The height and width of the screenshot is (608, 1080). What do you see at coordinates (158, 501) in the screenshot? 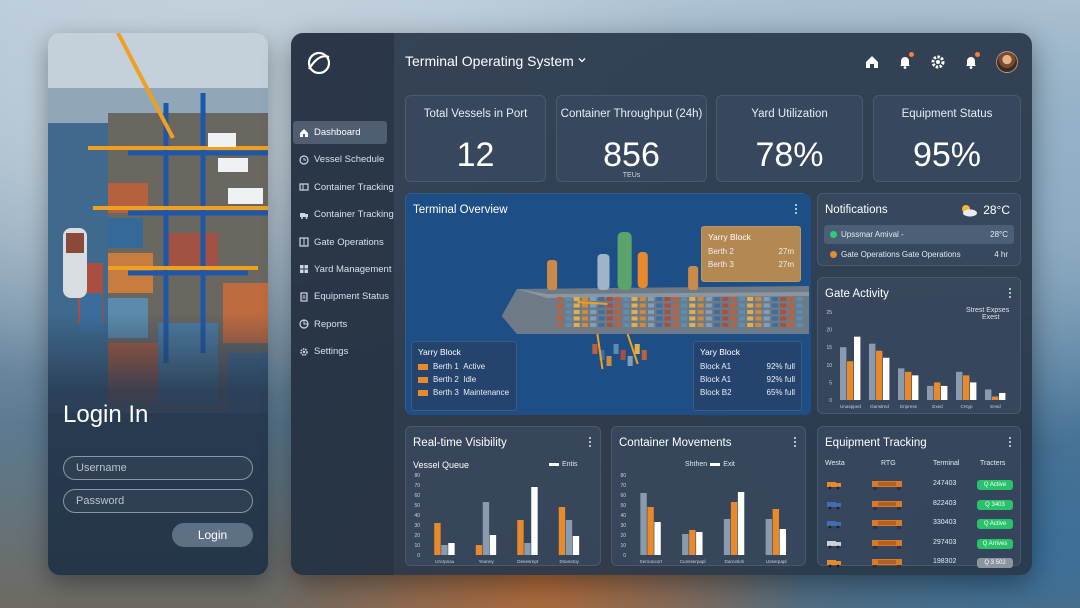
I see `password-field` at bounding box center [158, 501].